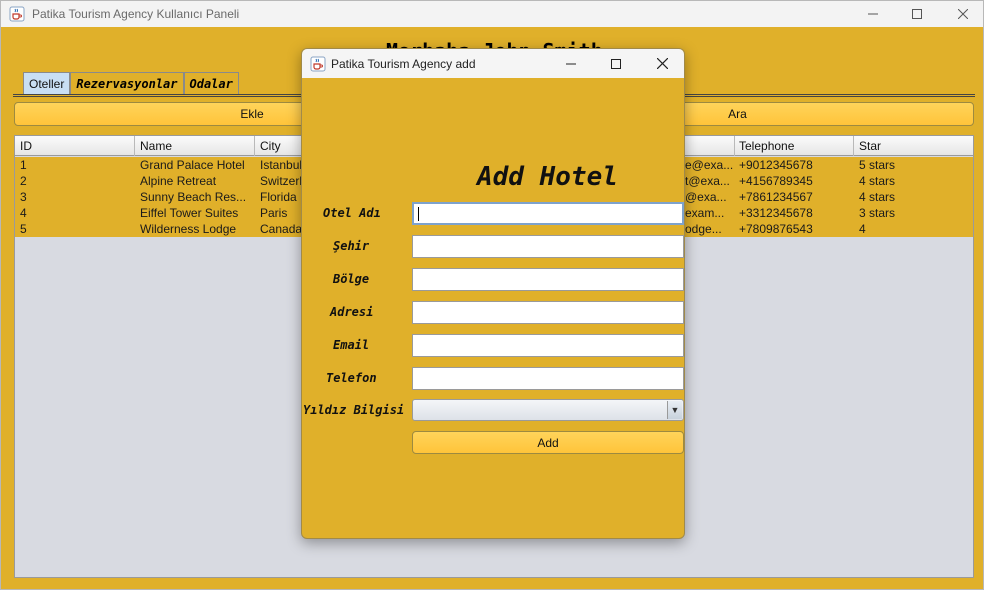  Describe the element at coordinates (776, 213) in the screenshot. I see `cell-telephone: +3312345678` at that location.